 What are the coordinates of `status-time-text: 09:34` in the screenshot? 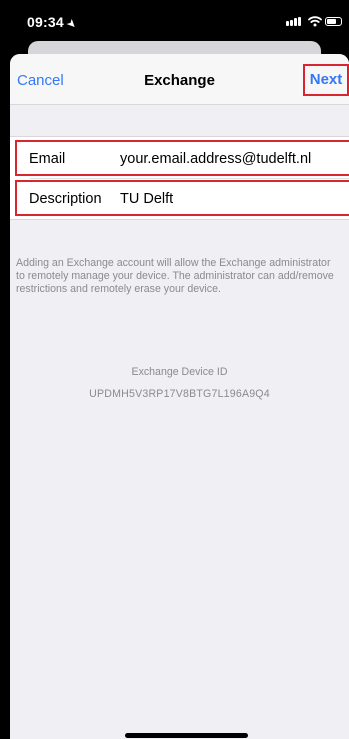 It's located at (45, 22).